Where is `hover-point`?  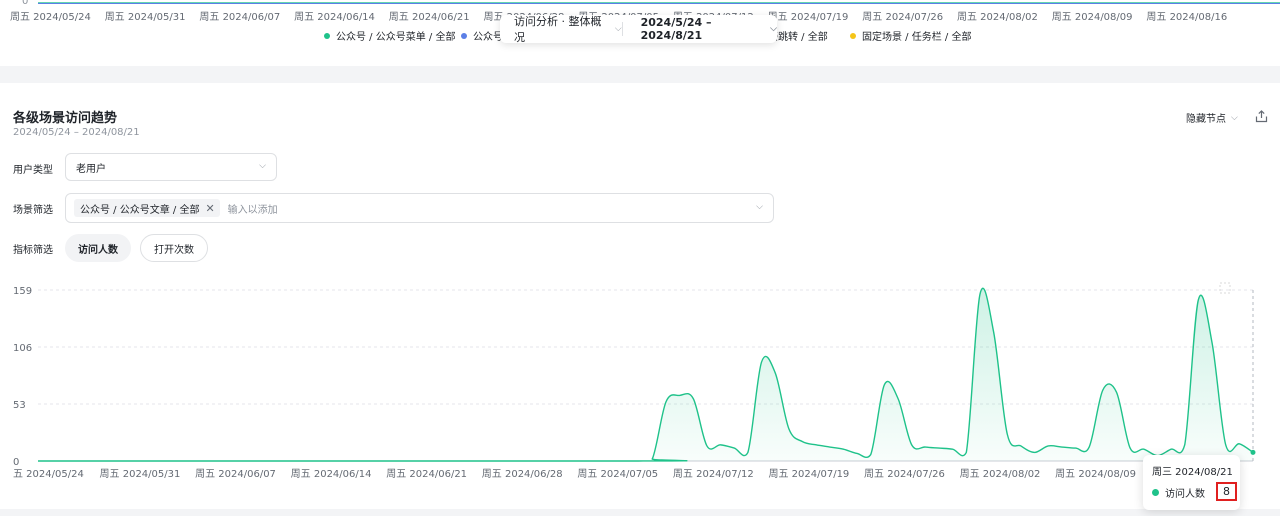
hover-point is located at coordinates (1253, 452).